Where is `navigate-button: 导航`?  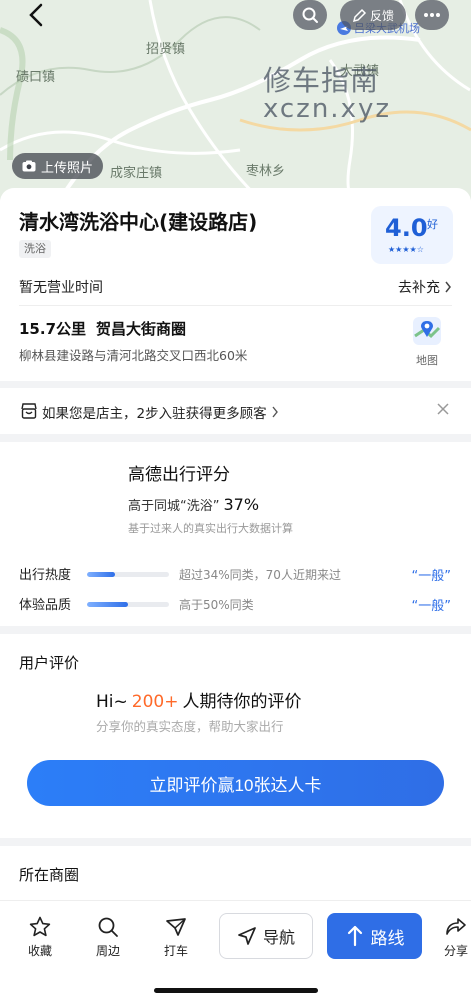 navigate-button: 导航 is located at coordinates (266, 936).